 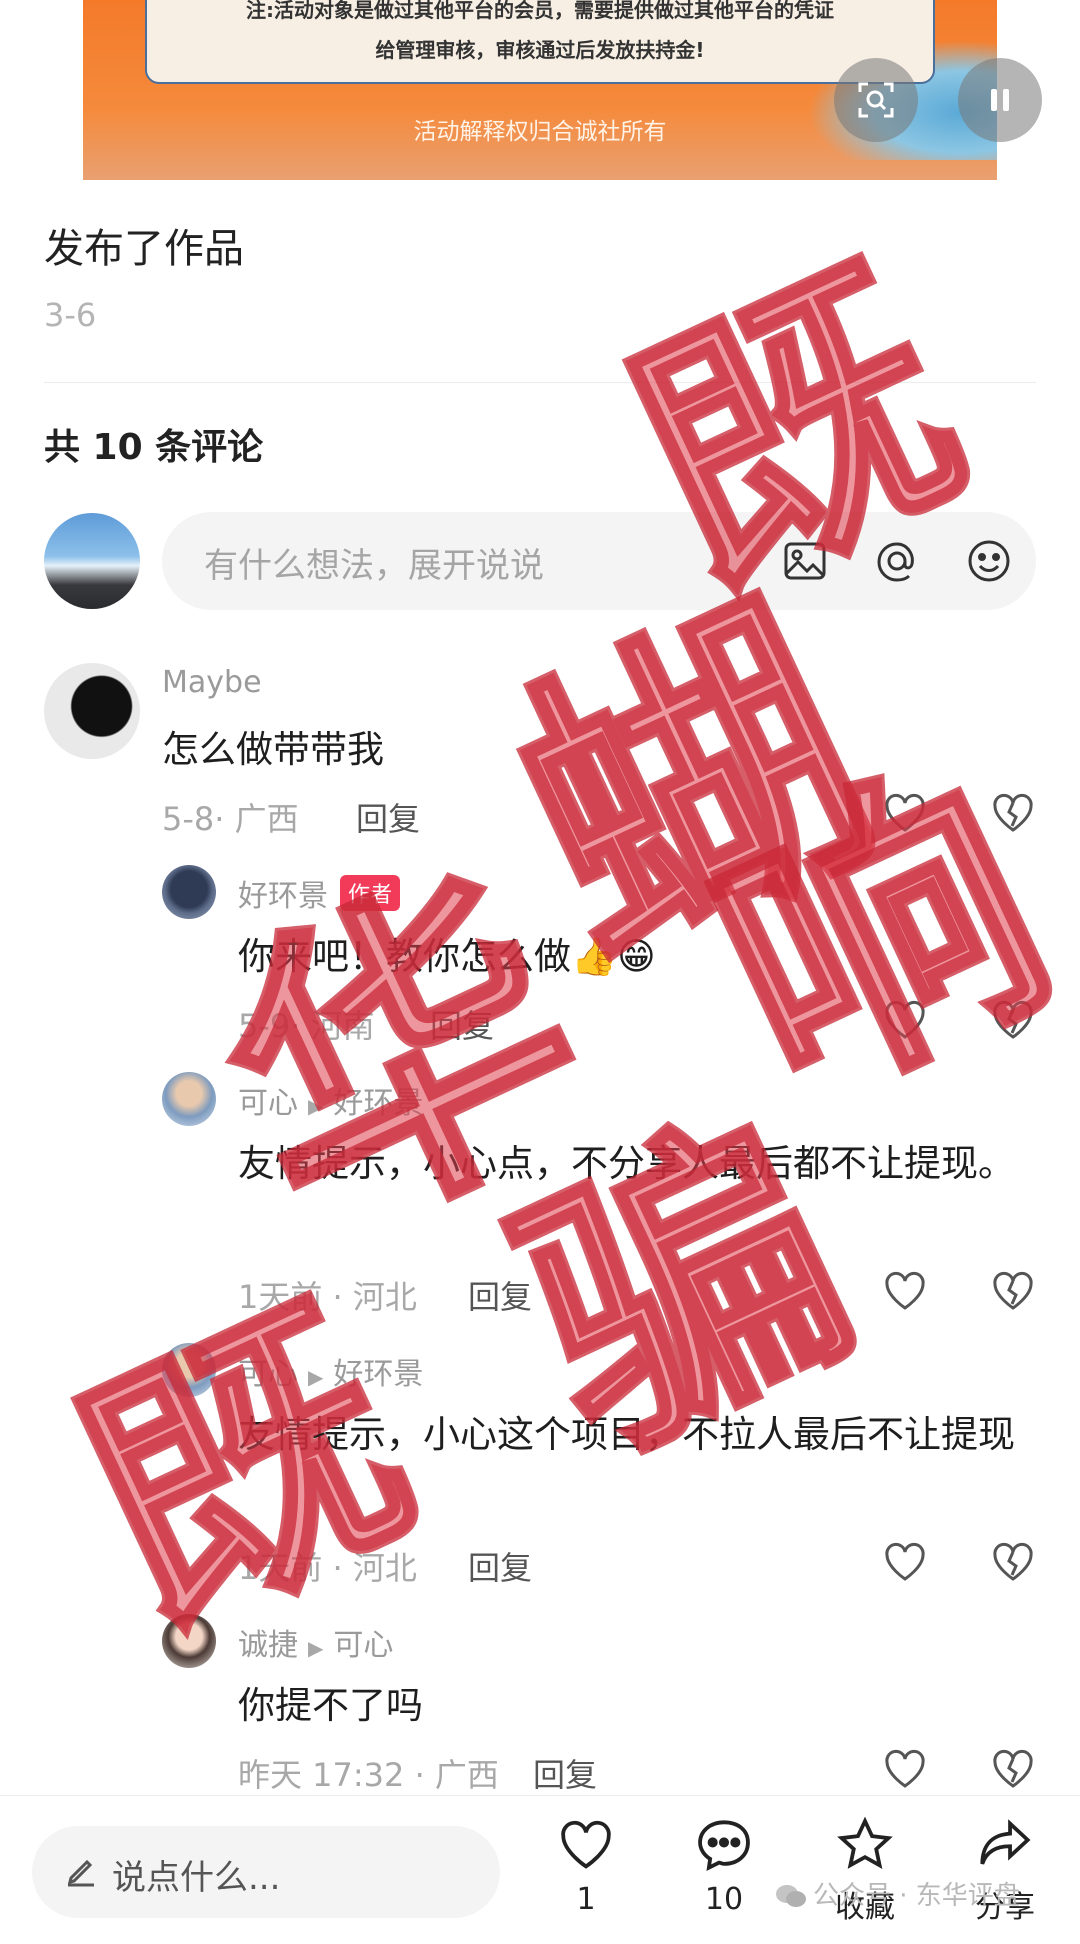 I want to click on like-count: 1, so click(x=586, y=1899).